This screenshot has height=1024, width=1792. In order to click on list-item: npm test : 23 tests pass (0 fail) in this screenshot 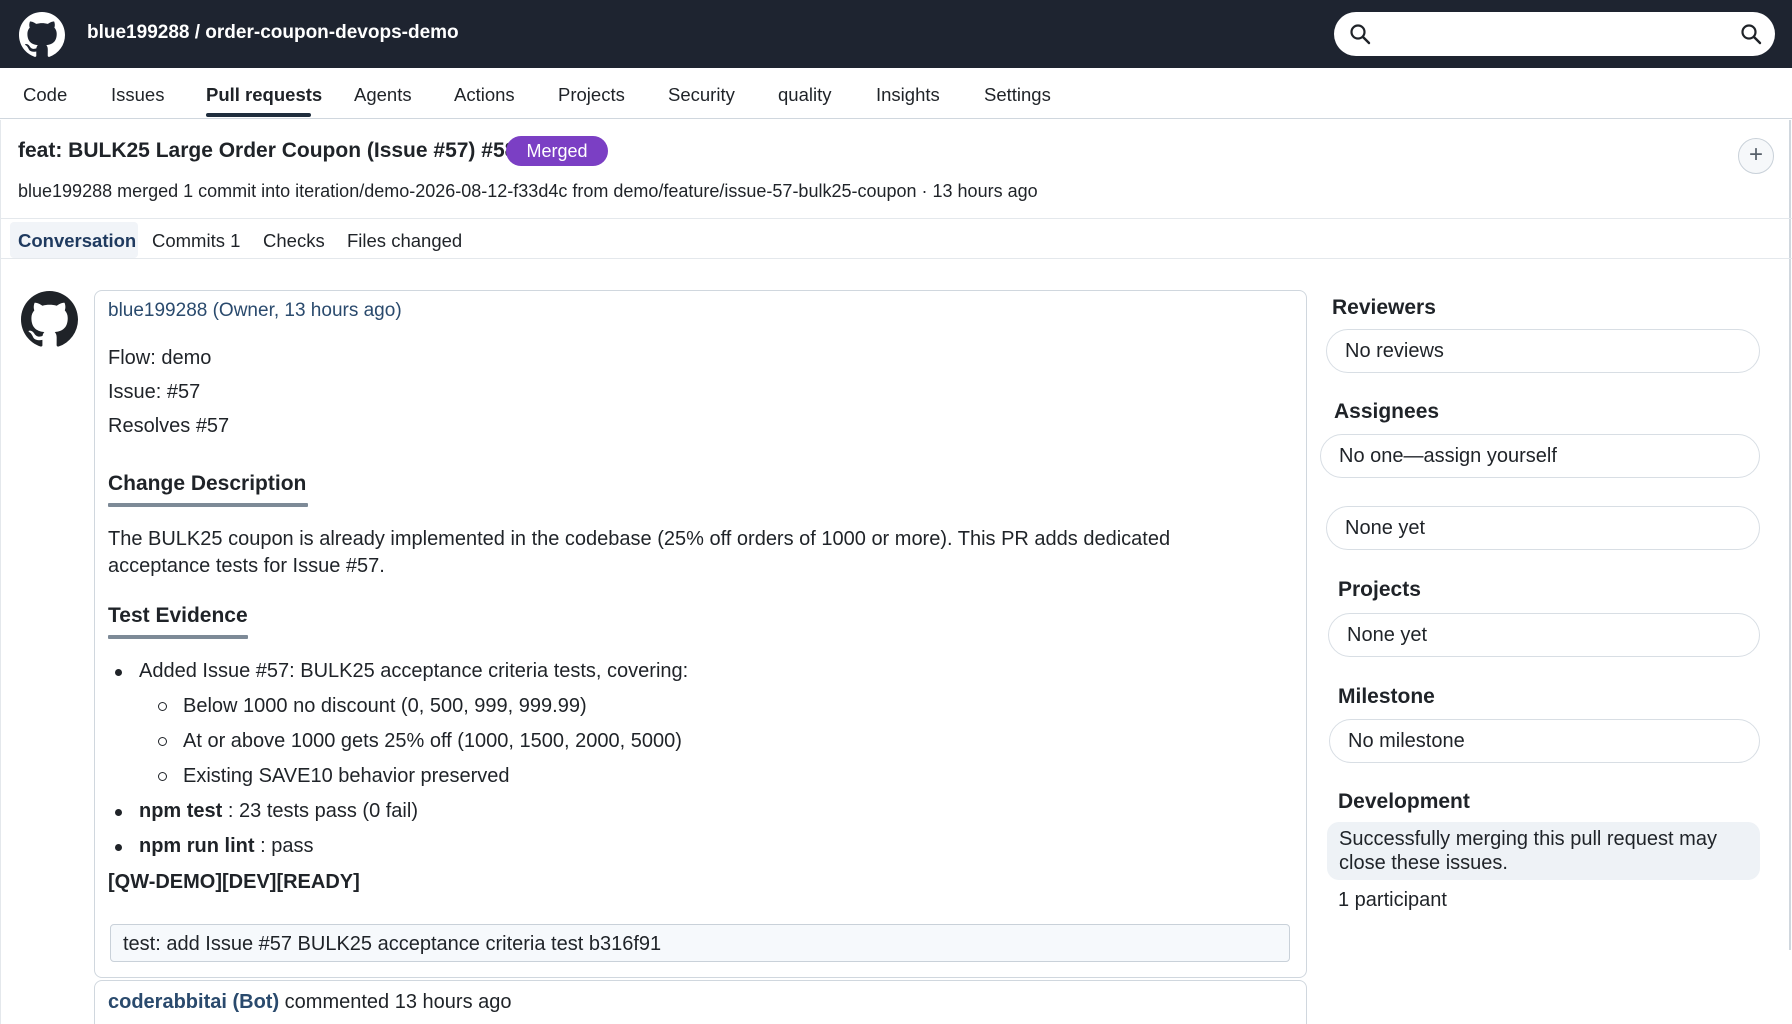, I will do `click(278, 811)`.